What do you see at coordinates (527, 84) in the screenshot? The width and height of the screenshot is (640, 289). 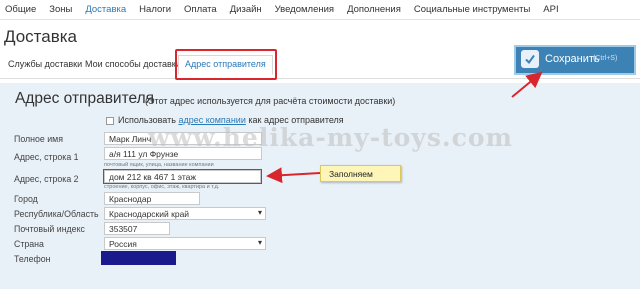 I see `arrow-to-save-button` at bounding box center [527, 84].